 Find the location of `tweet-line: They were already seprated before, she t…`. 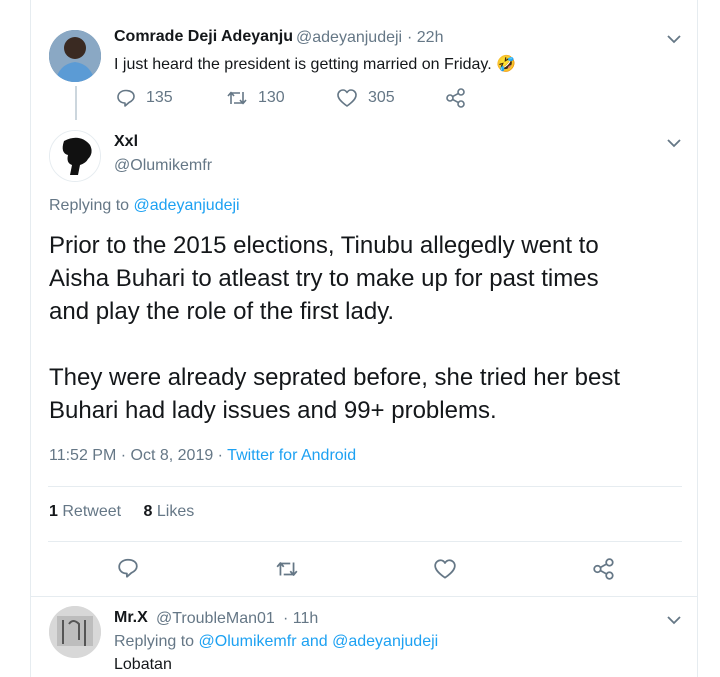

tweet-line: They were already seprated before, she t… is located at coordinates (334, 377).